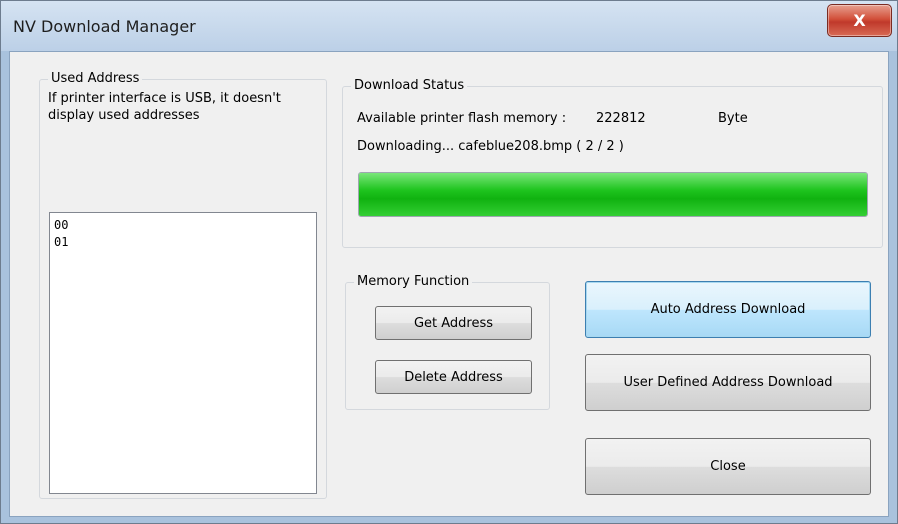 The image size is (898, 524). What do you see at coordinates (733, 118) in the screenshot?
I see `flash-memory-unit: Byte` at bounding box center [733, 118].